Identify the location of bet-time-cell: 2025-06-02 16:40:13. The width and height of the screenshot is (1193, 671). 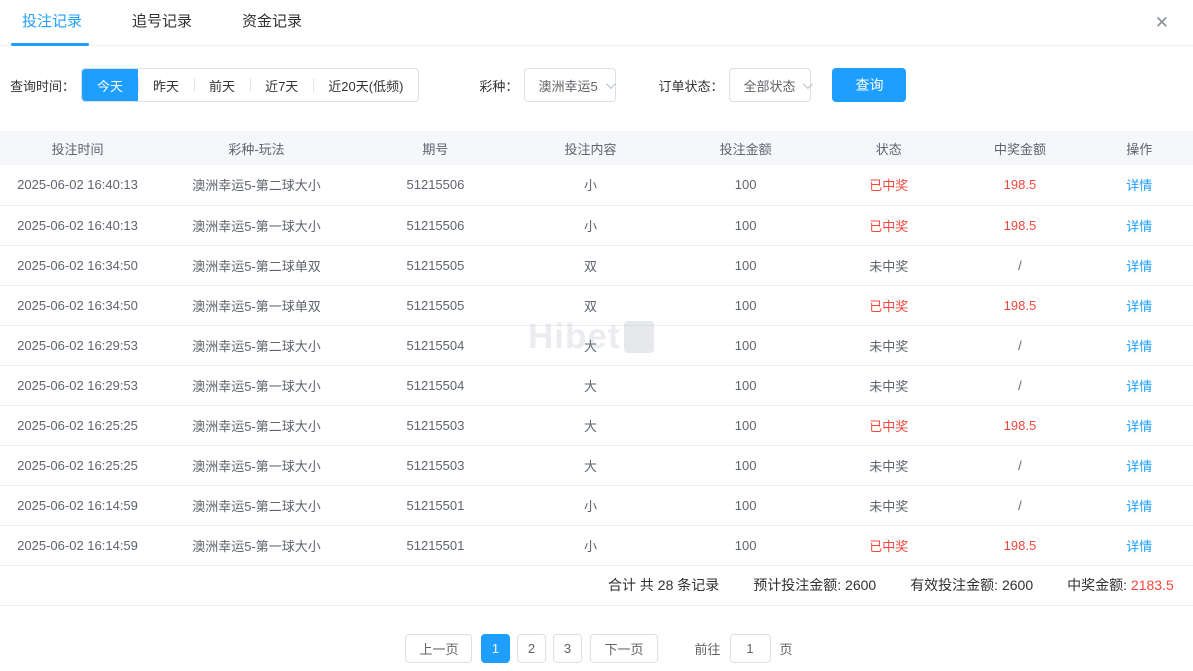
(78, 185).